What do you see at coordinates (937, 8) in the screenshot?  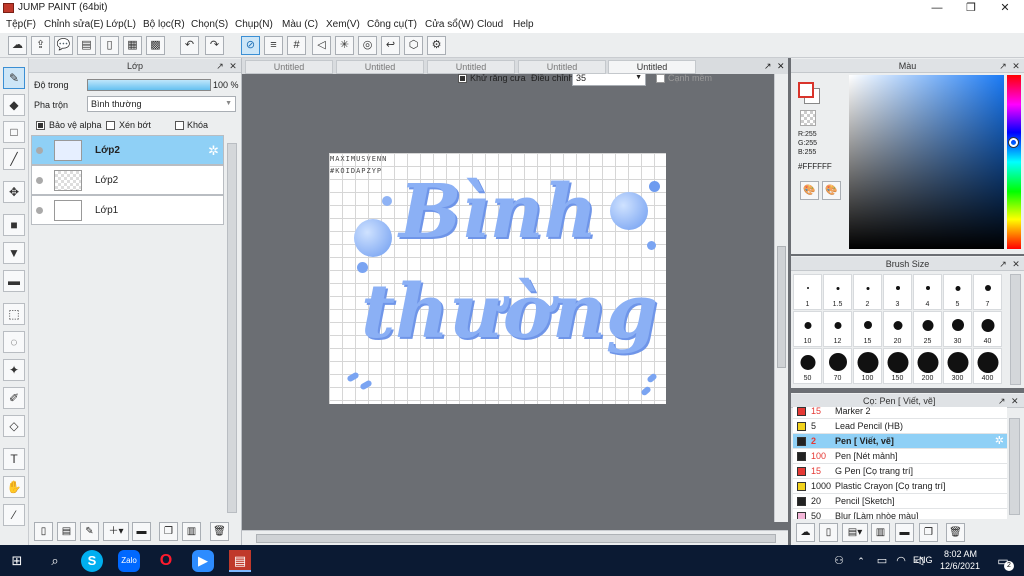 I see `minimize-button: —` at bounding box center [937, 8].